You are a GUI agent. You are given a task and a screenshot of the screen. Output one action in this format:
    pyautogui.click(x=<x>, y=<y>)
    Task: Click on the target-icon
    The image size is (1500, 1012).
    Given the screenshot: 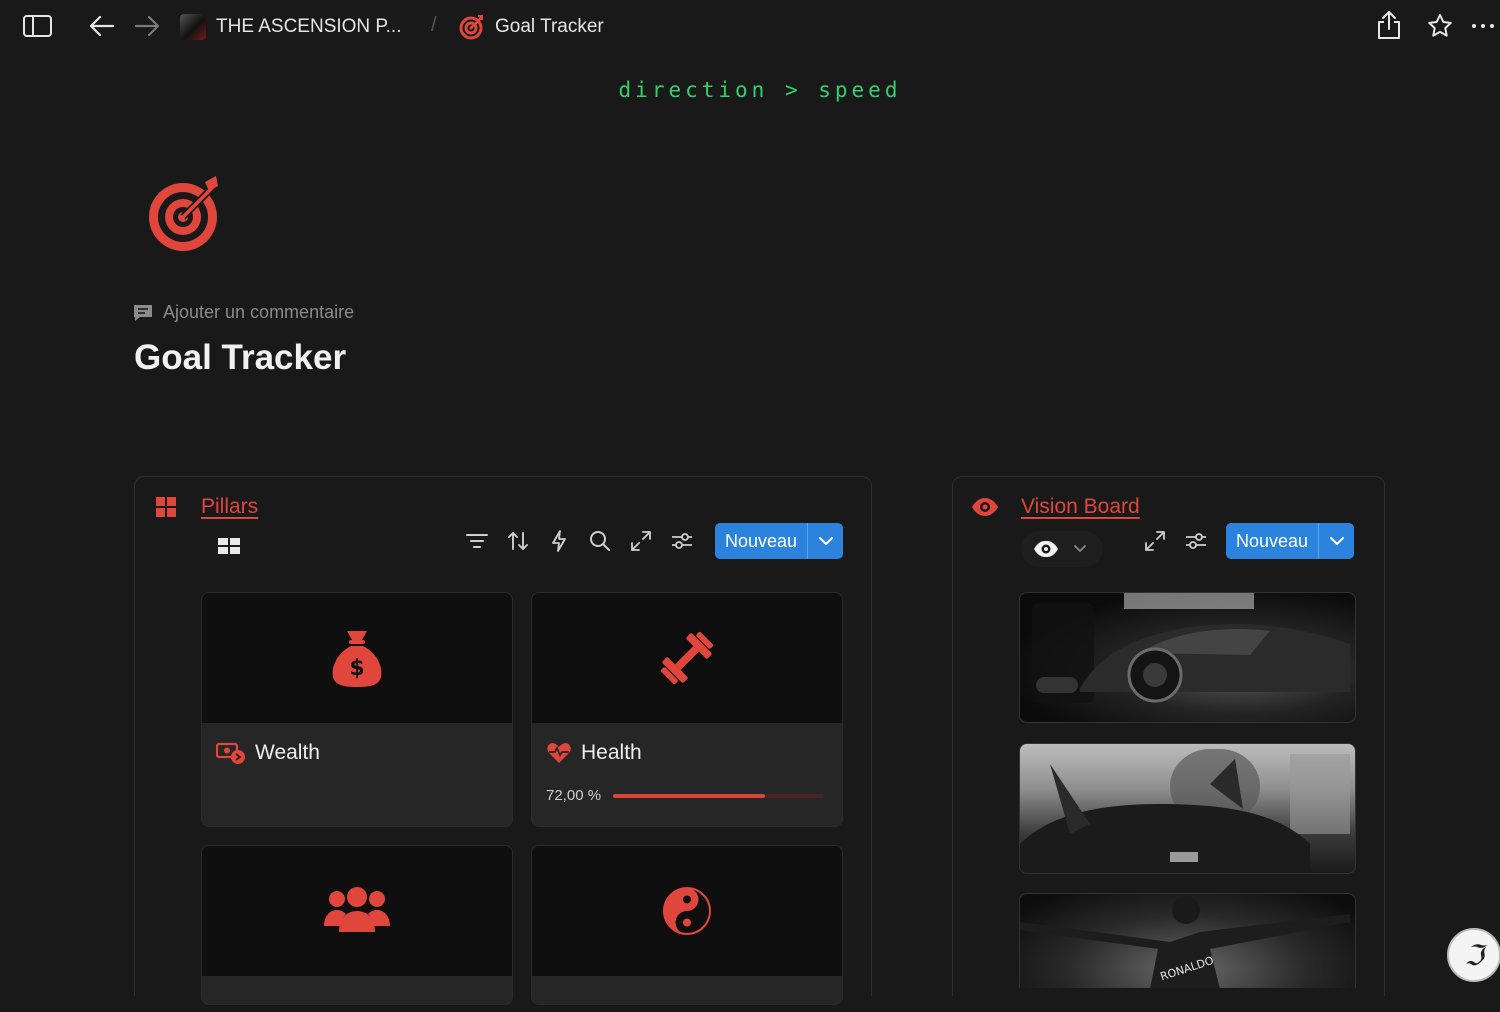 What is the action you would take?
    pyautogui.click(x=471, y=27)
    